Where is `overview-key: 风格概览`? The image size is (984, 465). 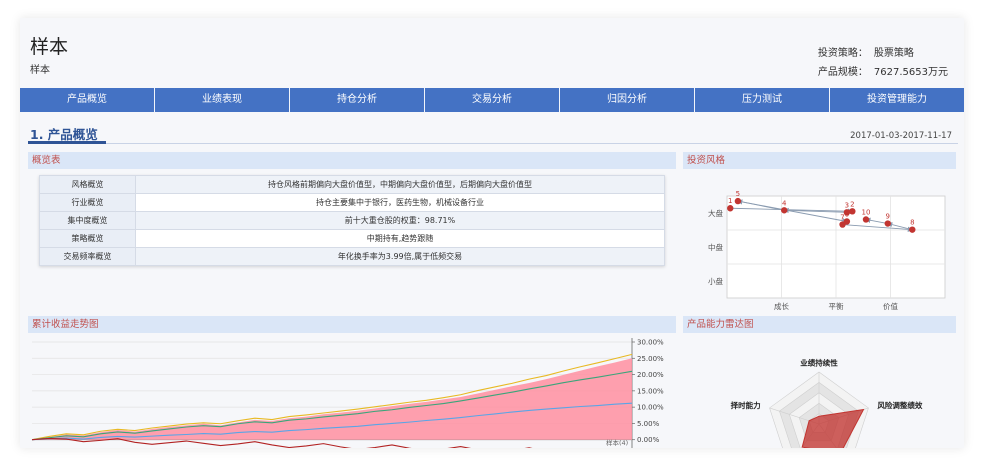 overview-key: 风格概览 is located at coordinates (87, 184).